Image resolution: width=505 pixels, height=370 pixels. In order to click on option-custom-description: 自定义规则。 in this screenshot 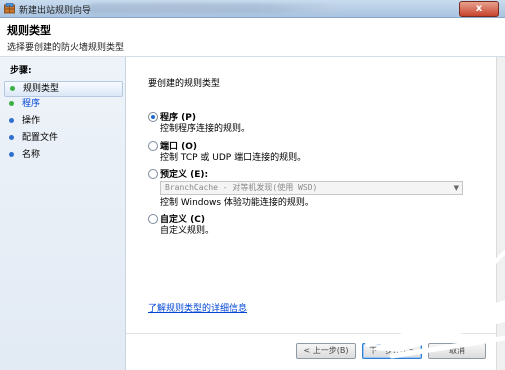, I will do `click(187, 231)`.